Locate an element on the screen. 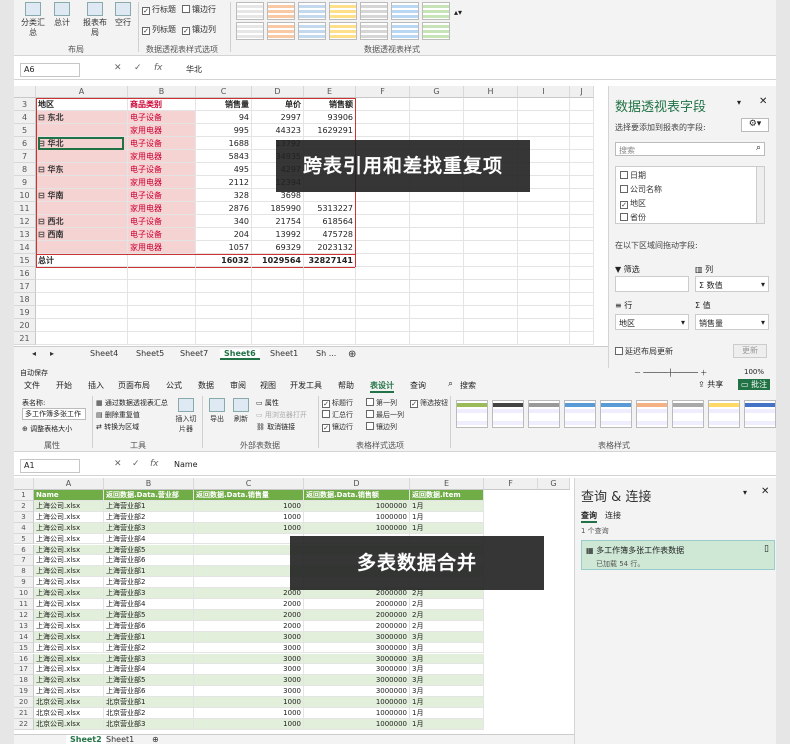 Image resolution: width=790 pixels, height=744 pixels. convert-range-button: ⇄ 转换为区域 is located at coordinates (117, 427).